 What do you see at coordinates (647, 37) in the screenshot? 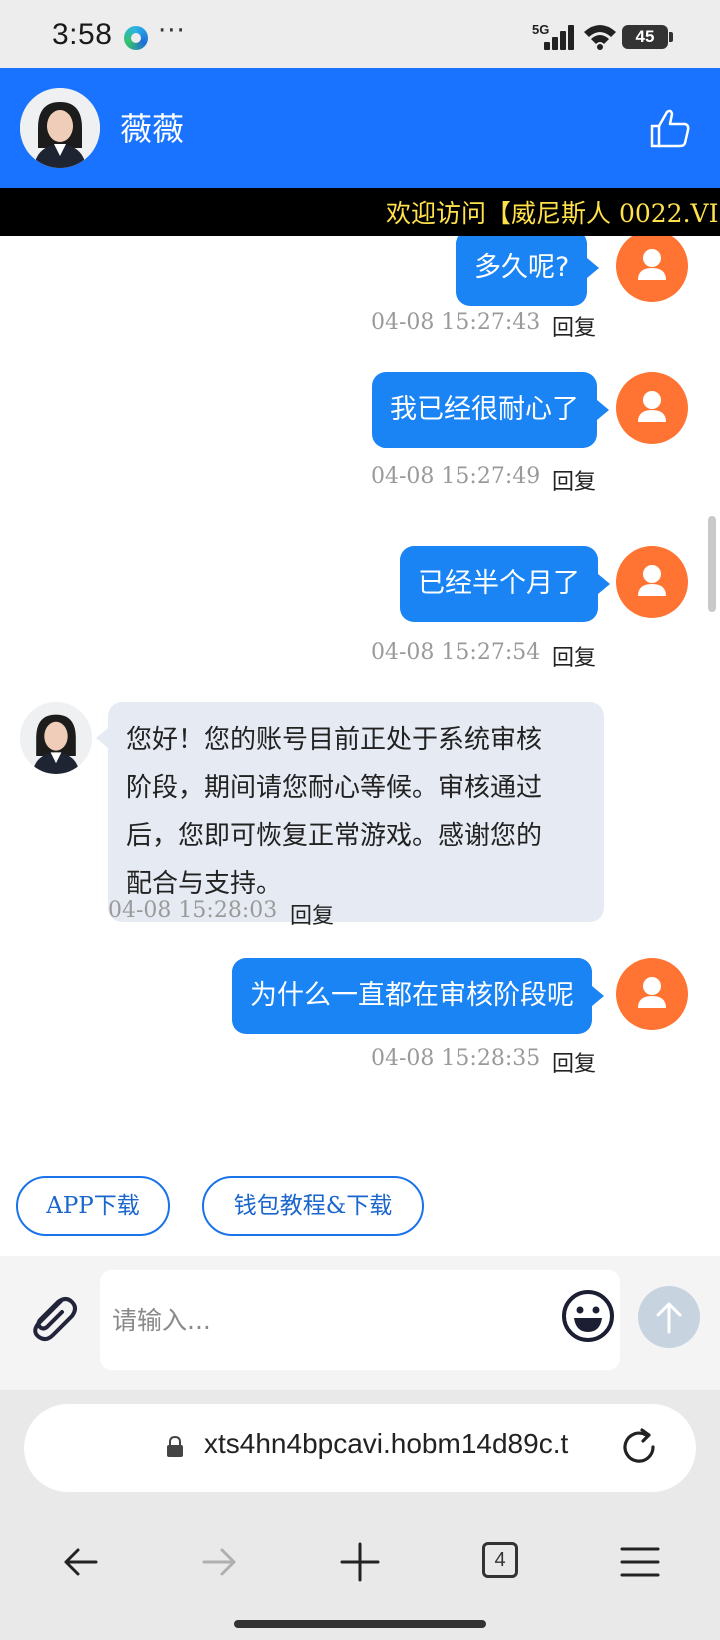
I see `battery-indicator: 45` at bounding box center [647, 37].